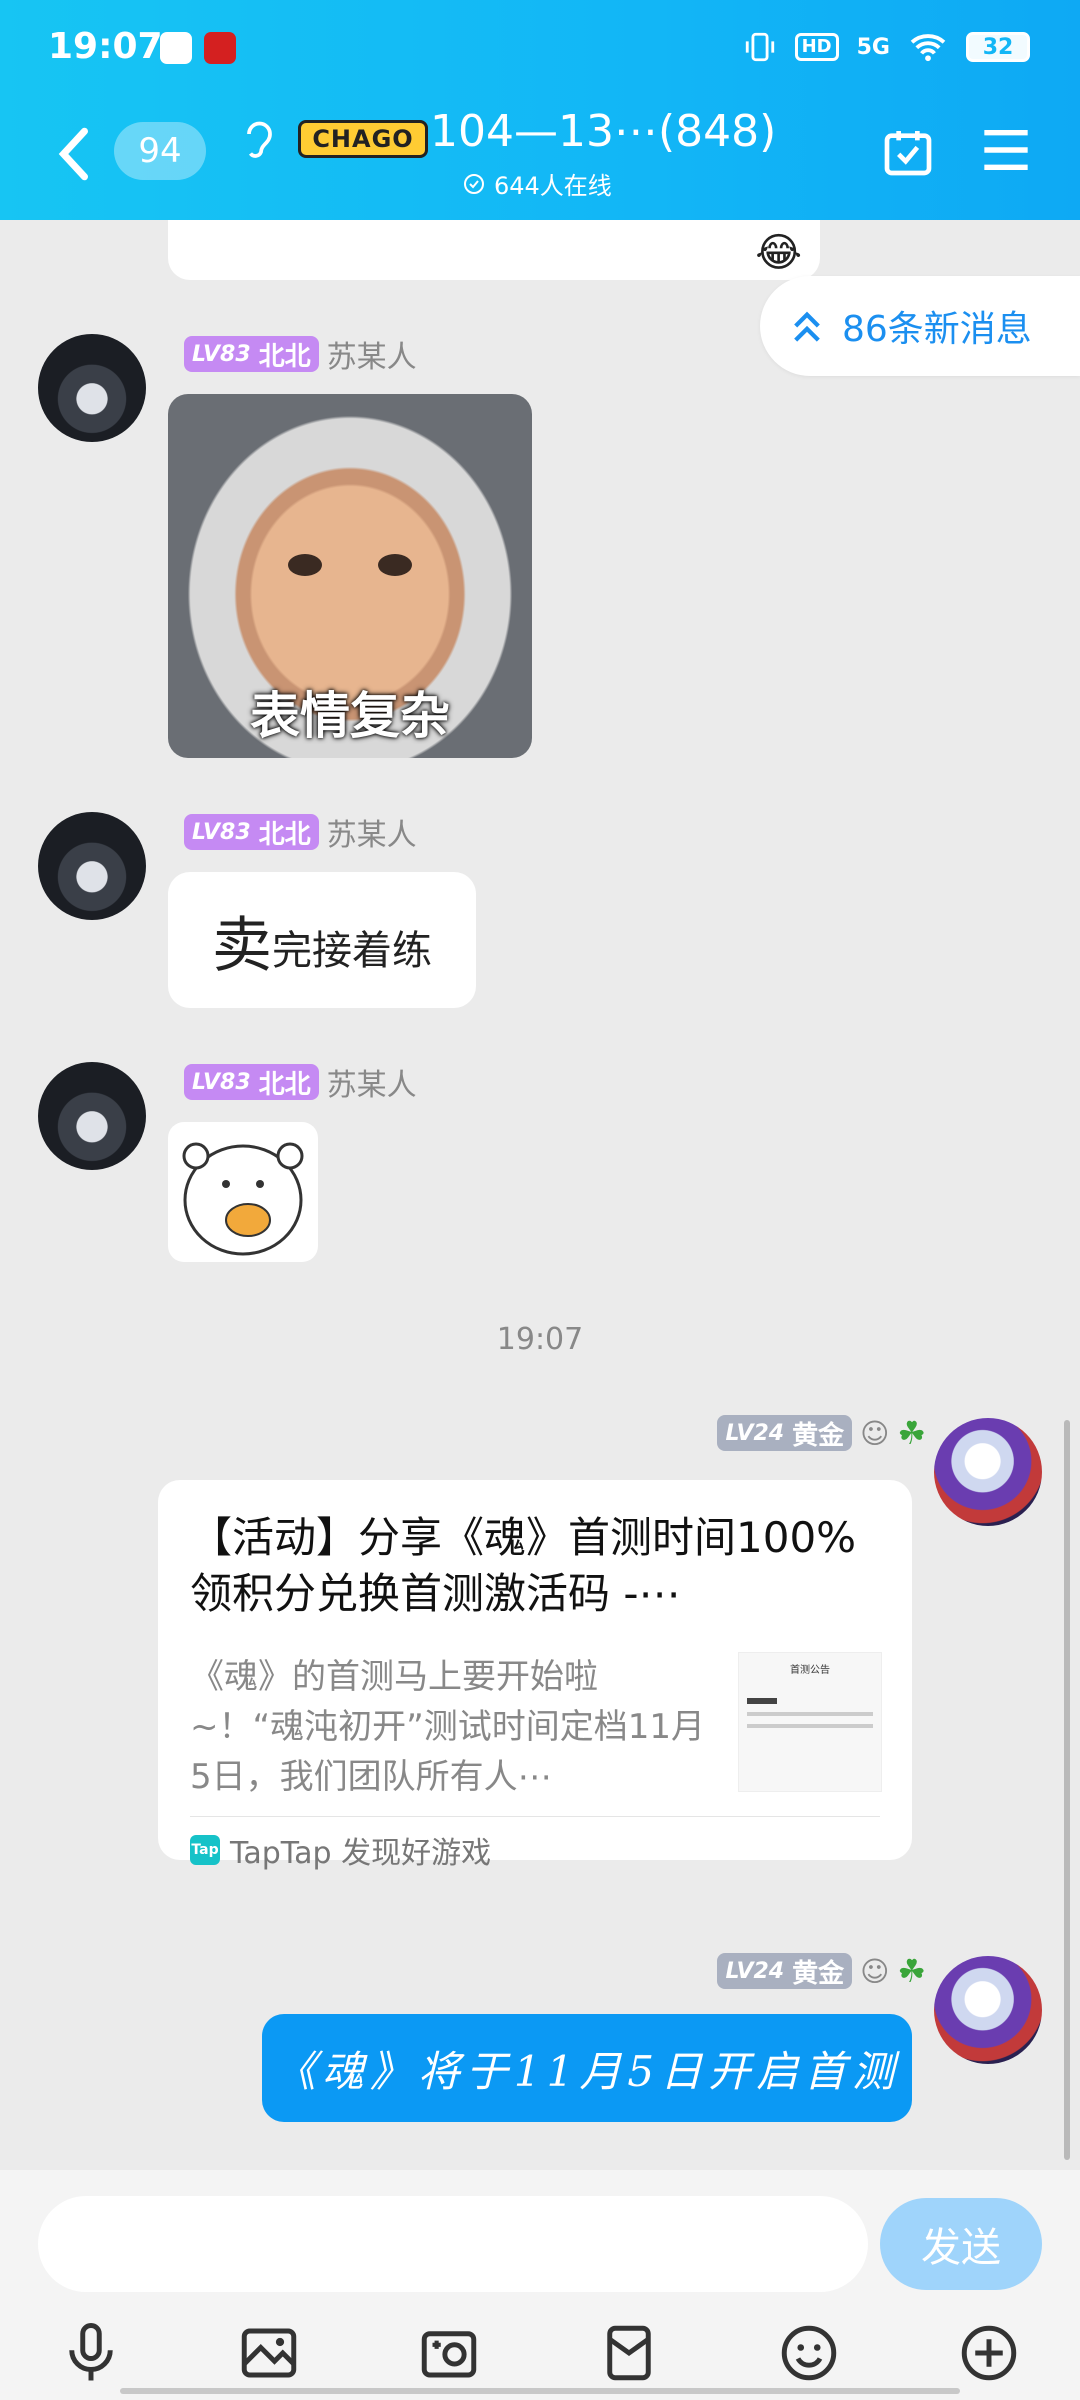 Image resolution: width=1080 pixels, height=2400 pixels. I want to click on double-chevron-up-icon, so click(807, 326).